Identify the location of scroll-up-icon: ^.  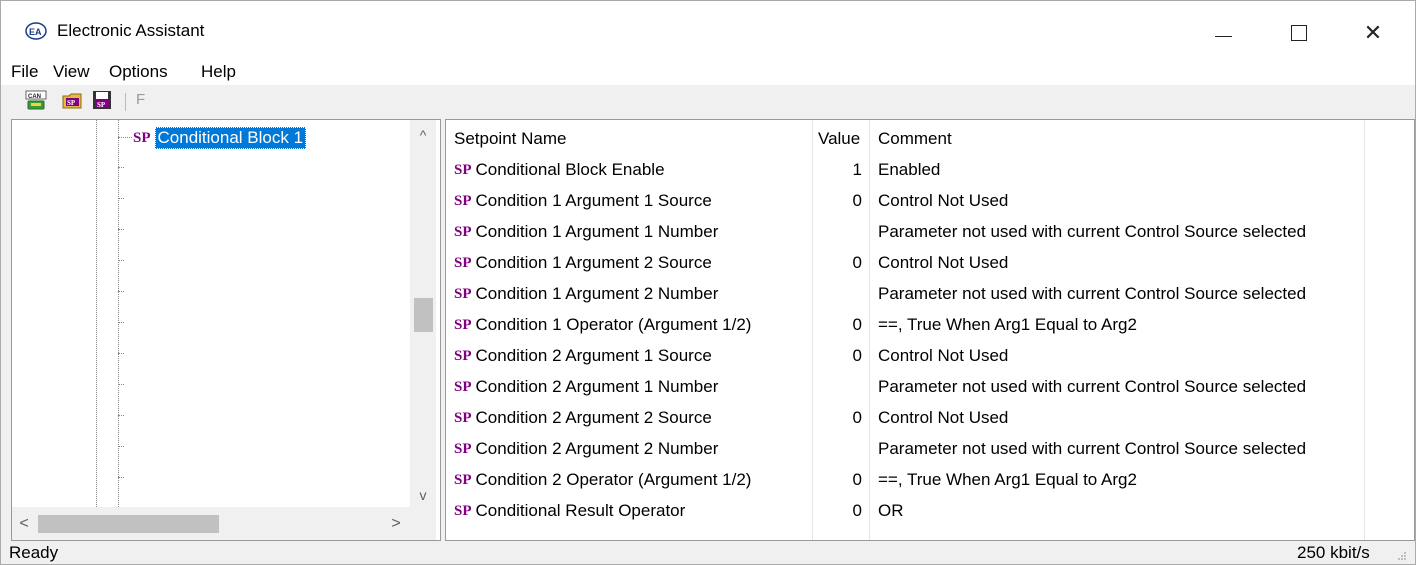
(423, 135).